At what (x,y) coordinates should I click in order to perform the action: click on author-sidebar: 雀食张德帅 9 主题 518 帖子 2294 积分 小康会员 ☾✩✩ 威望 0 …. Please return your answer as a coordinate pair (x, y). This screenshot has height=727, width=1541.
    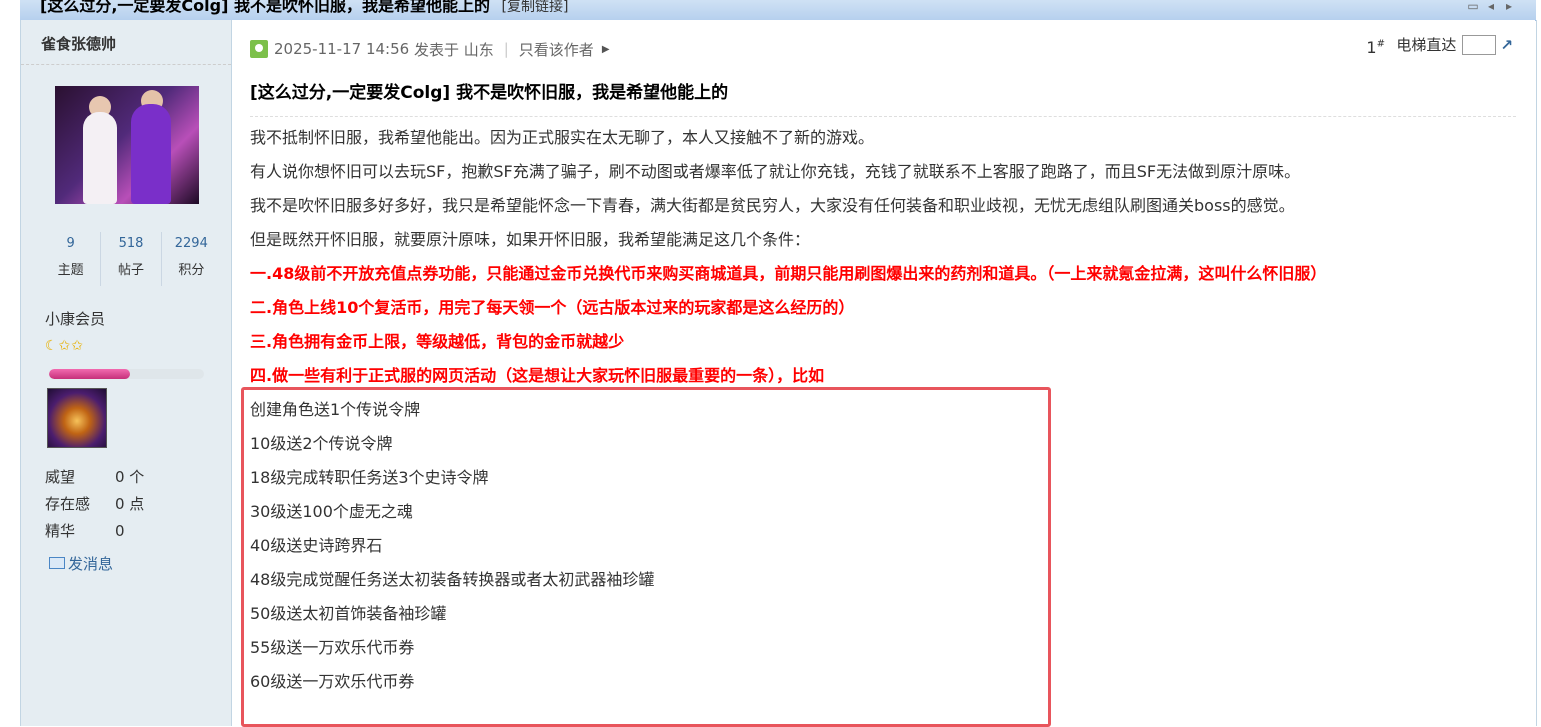
    Looking at the image, I should click on (126, 373).